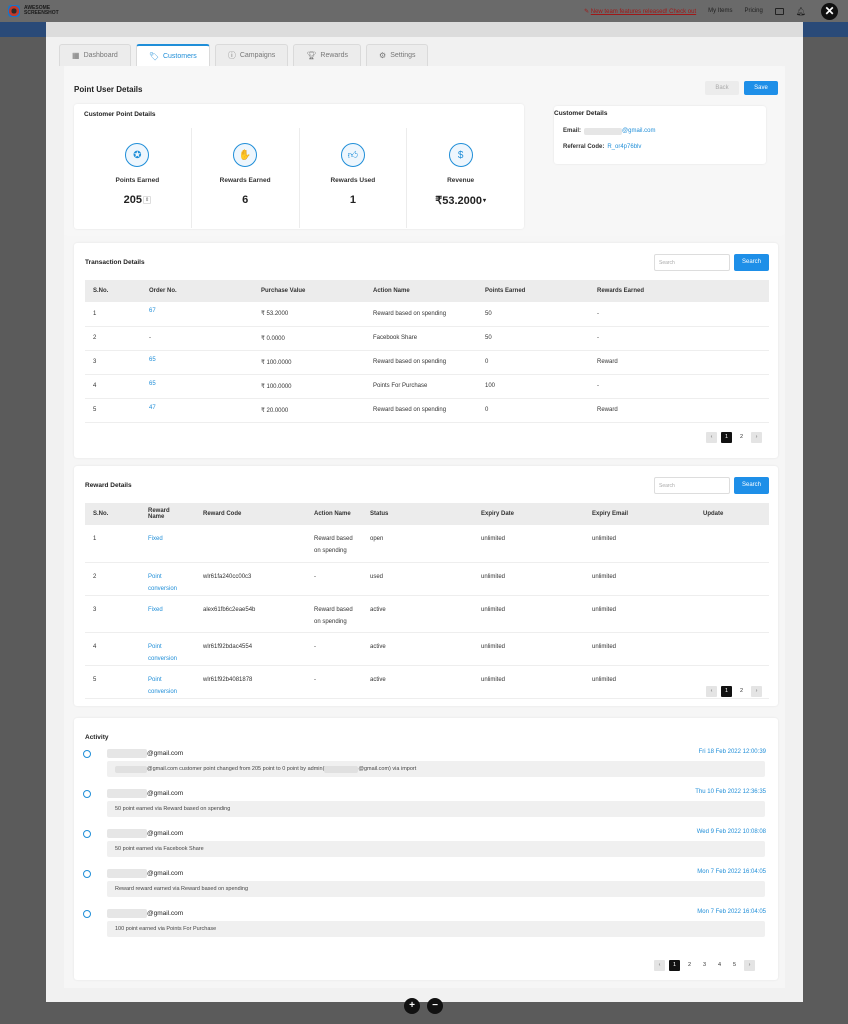 This screenshot has height=1024, width=848. I want to click on stat-points-earned: ✪ Points Earned 205 ⇕, so click(138, 178).